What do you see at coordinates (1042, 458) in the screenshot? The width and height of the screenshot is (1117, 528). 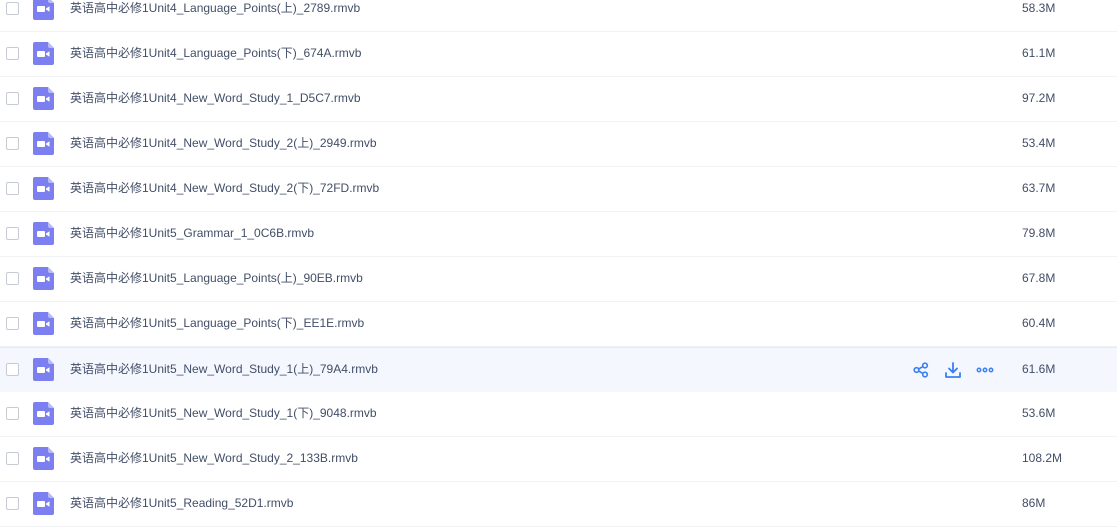 I see `file-size: 108.2M` at bounding box center [1042, 458].